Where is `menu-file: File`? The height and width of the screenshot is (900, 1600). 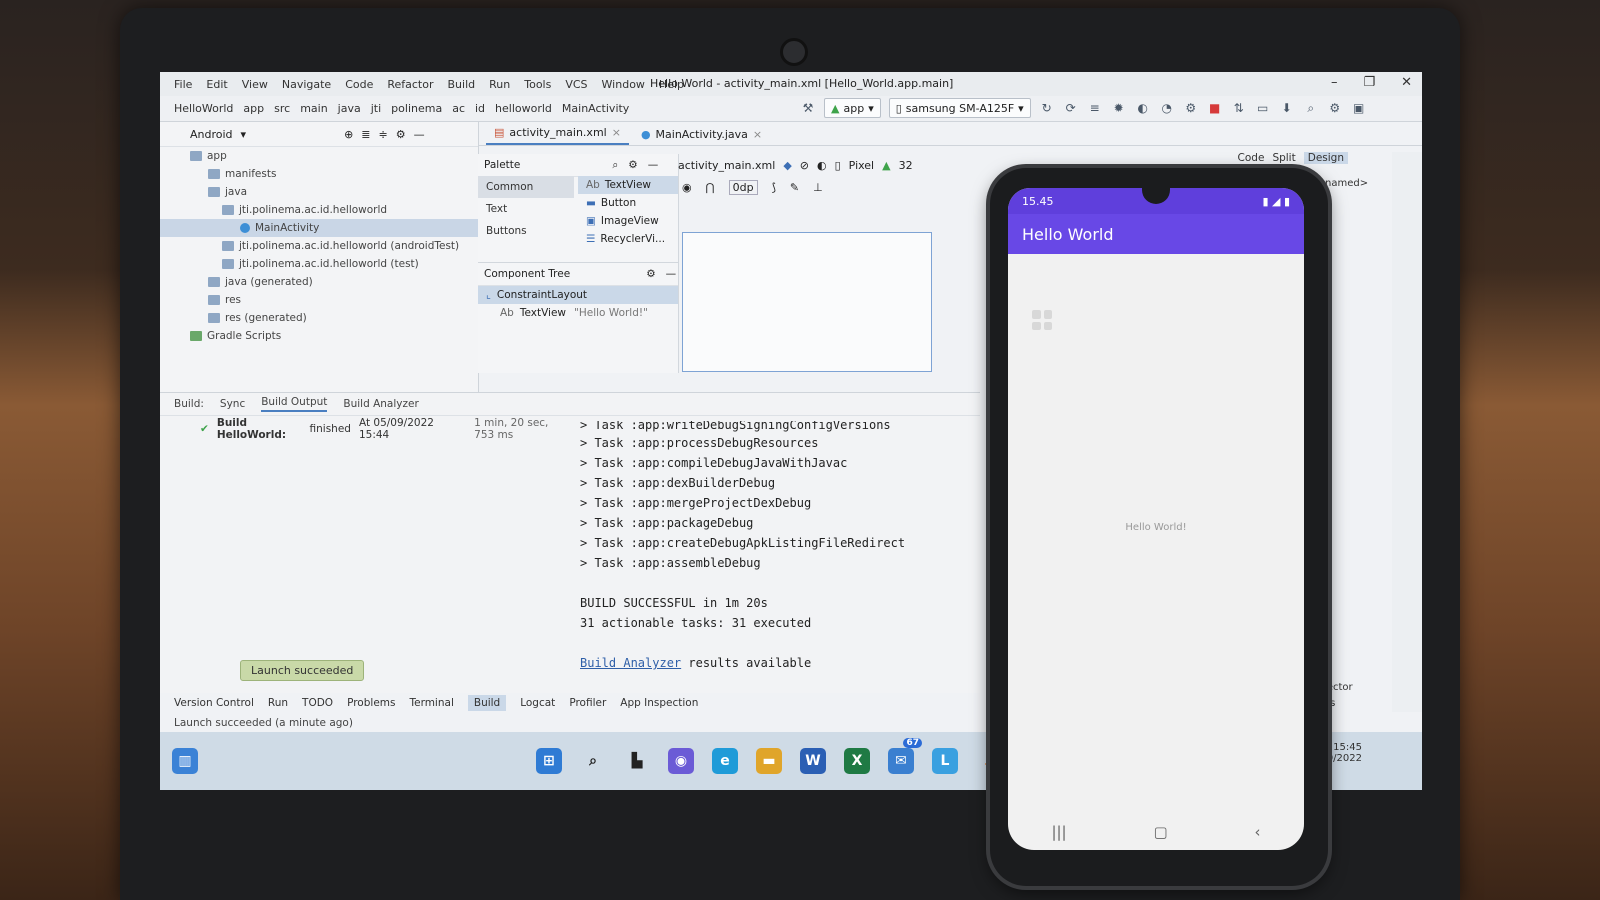 menu-file: File is located at coordinates (183, 84).